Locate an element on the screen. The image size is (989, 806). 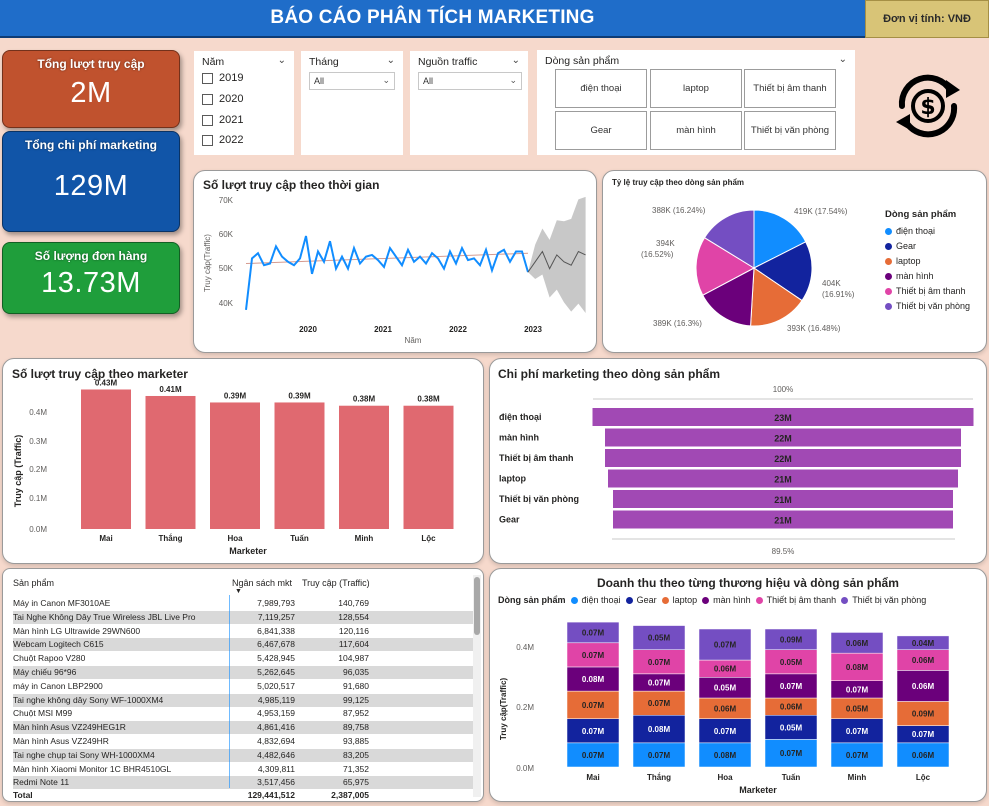
table-cell: 117,604 is located at coordinates (353, 644).